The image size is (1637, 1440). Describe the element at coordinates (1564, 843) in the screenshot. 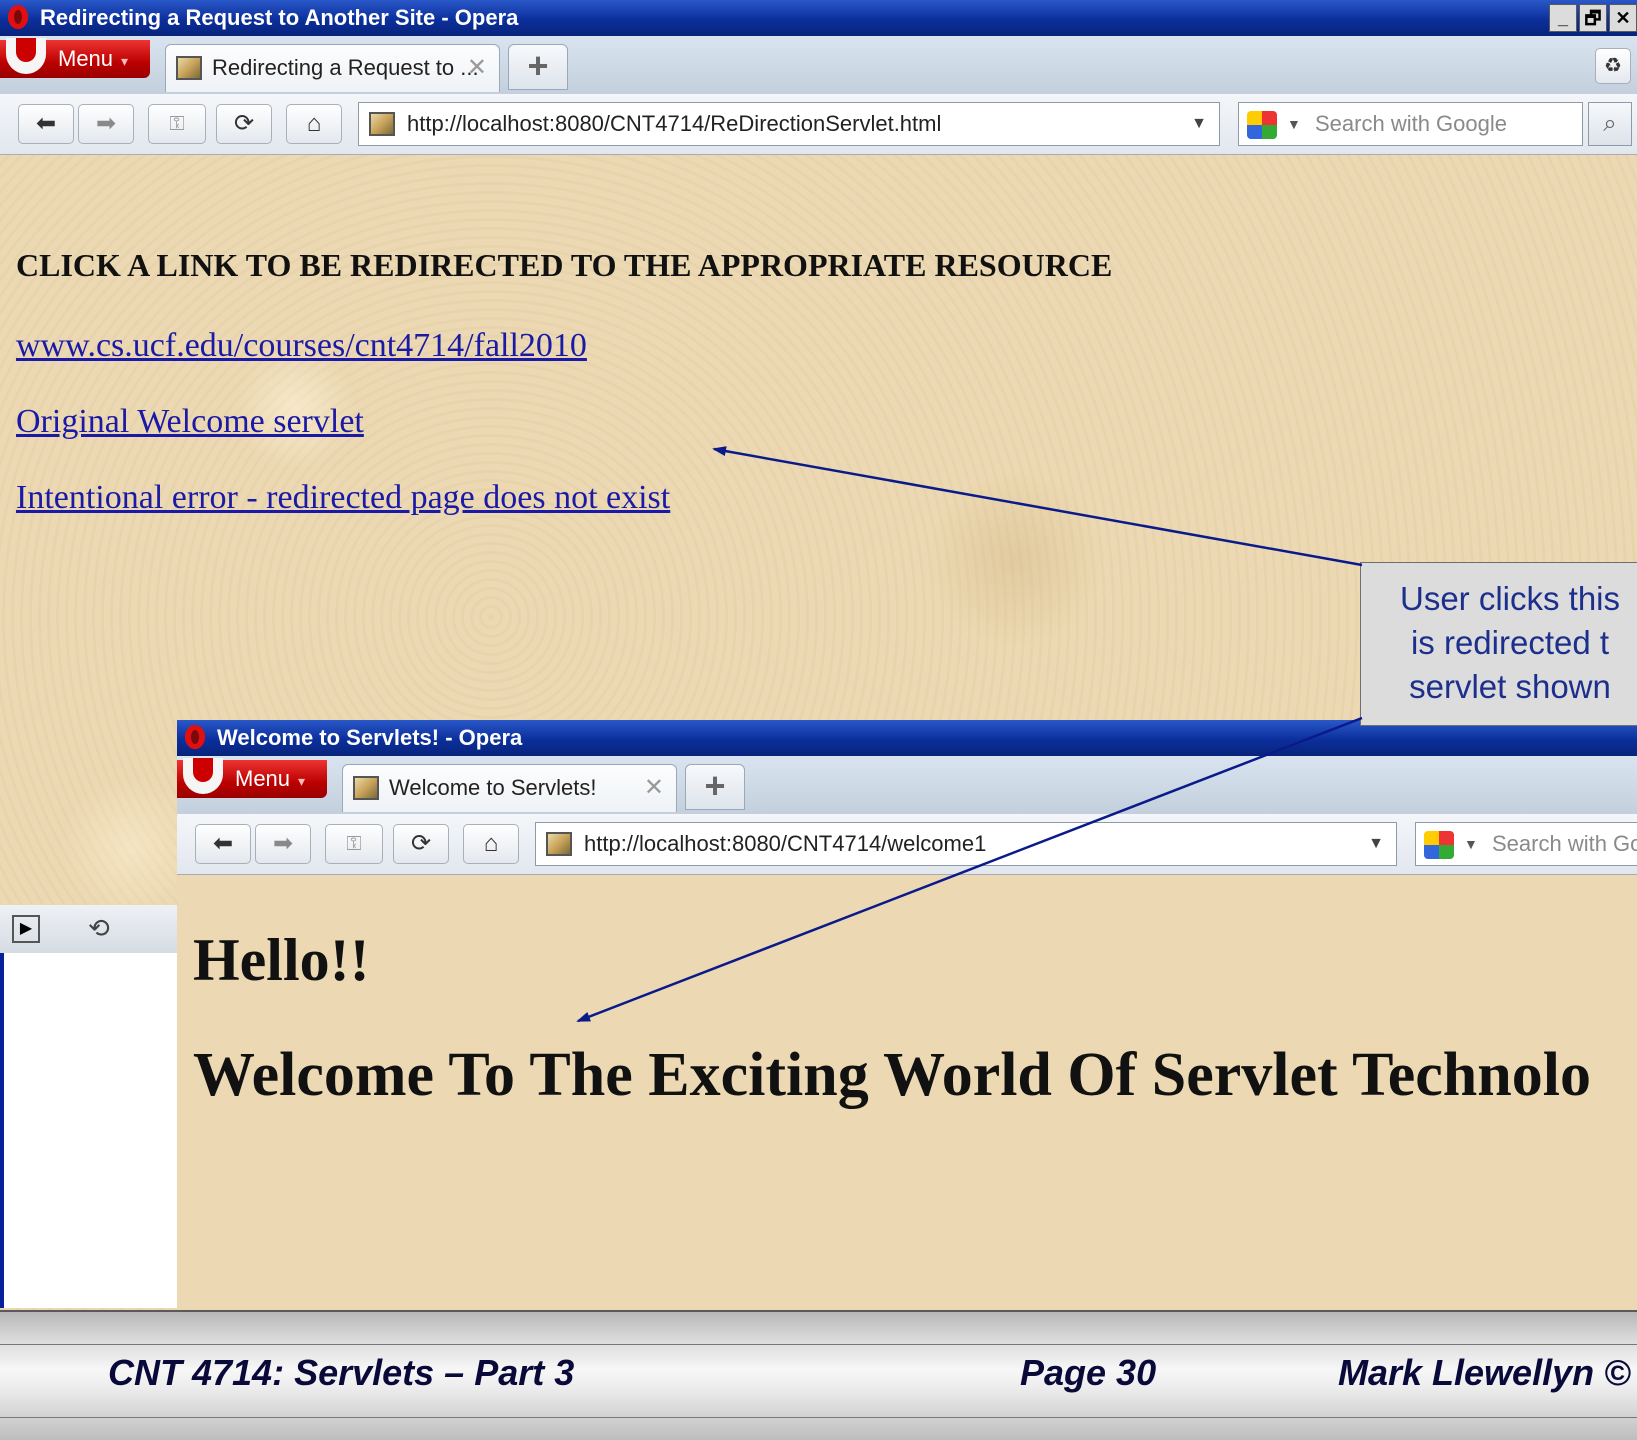

I see `search-placeholder: Search with Go` at that location.